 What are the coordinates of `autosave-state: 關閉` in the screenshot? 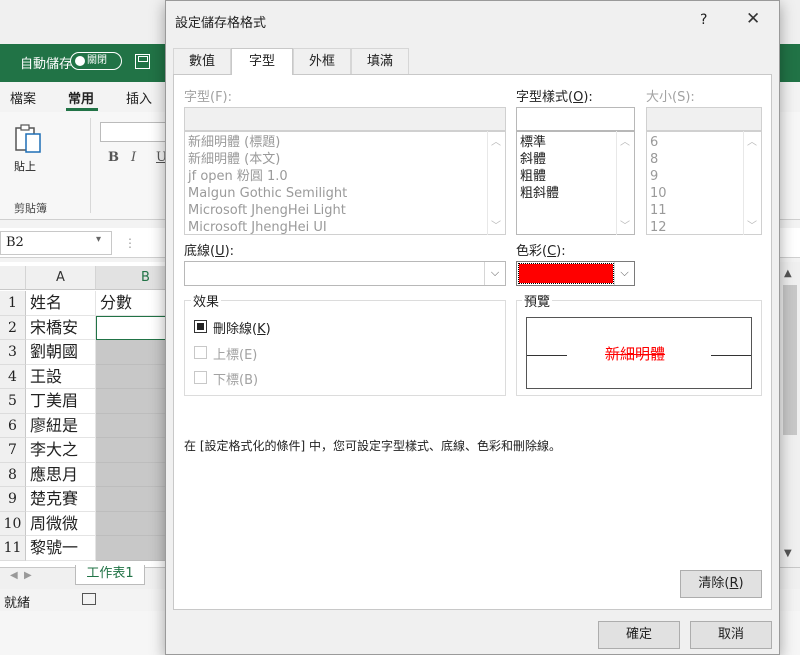 It's located at (97, 60).